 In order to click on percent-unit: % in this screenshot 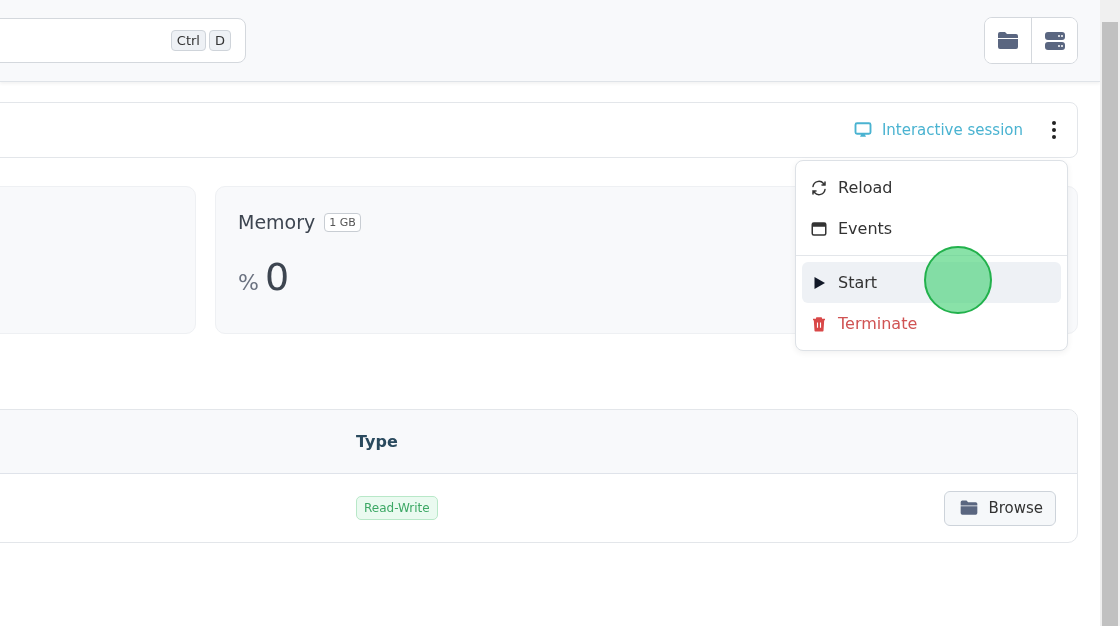, I will do `click(248, 282)`.